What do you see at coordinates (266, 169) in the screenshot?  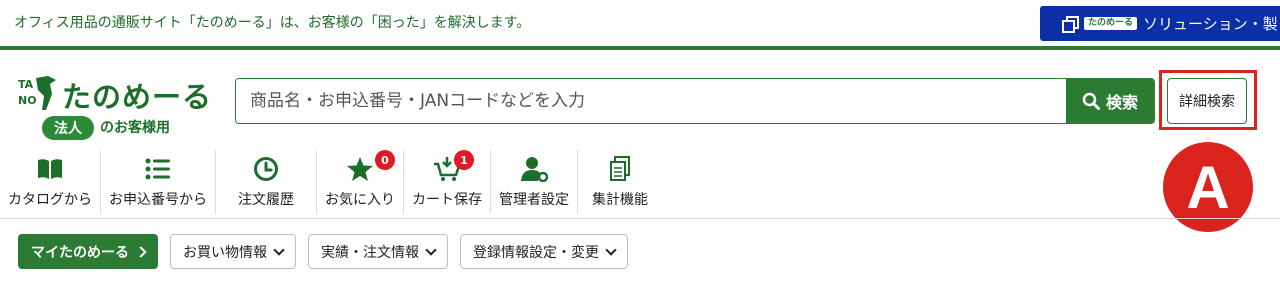 I see `clock-icon` at bounding box center [266, 169].